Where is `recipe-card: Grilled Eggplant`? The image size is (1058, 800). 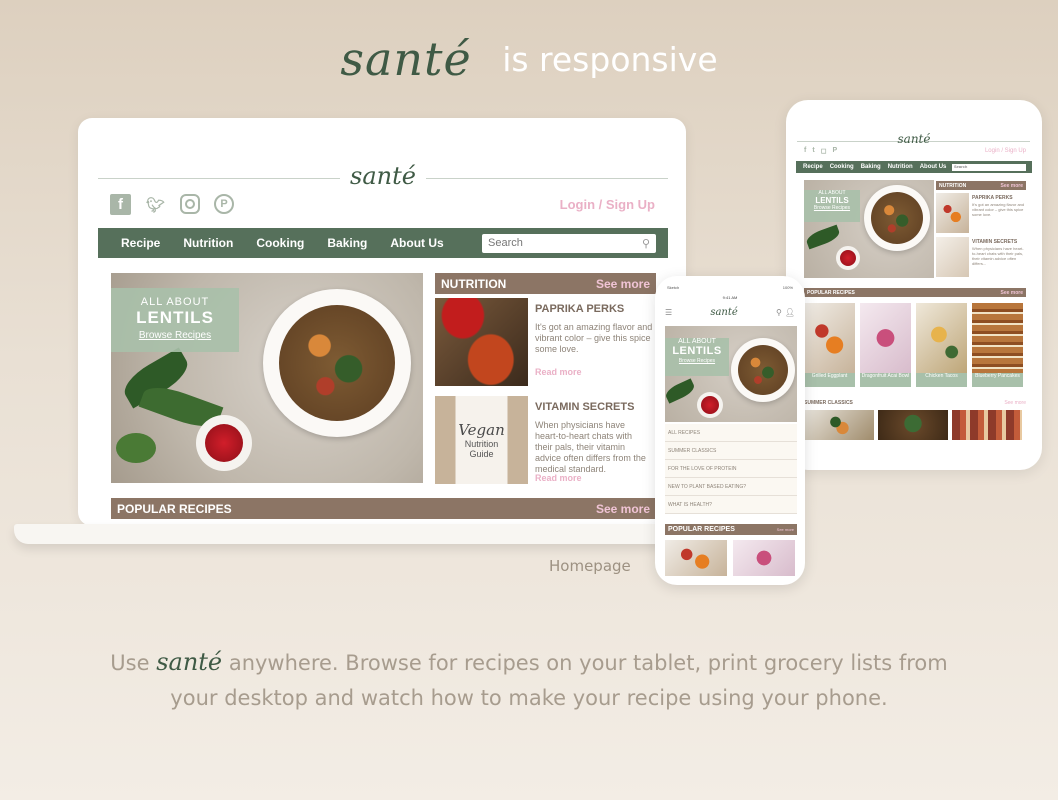
recipe-card: Grilled Eggplant is located at coordinates (829, 345).